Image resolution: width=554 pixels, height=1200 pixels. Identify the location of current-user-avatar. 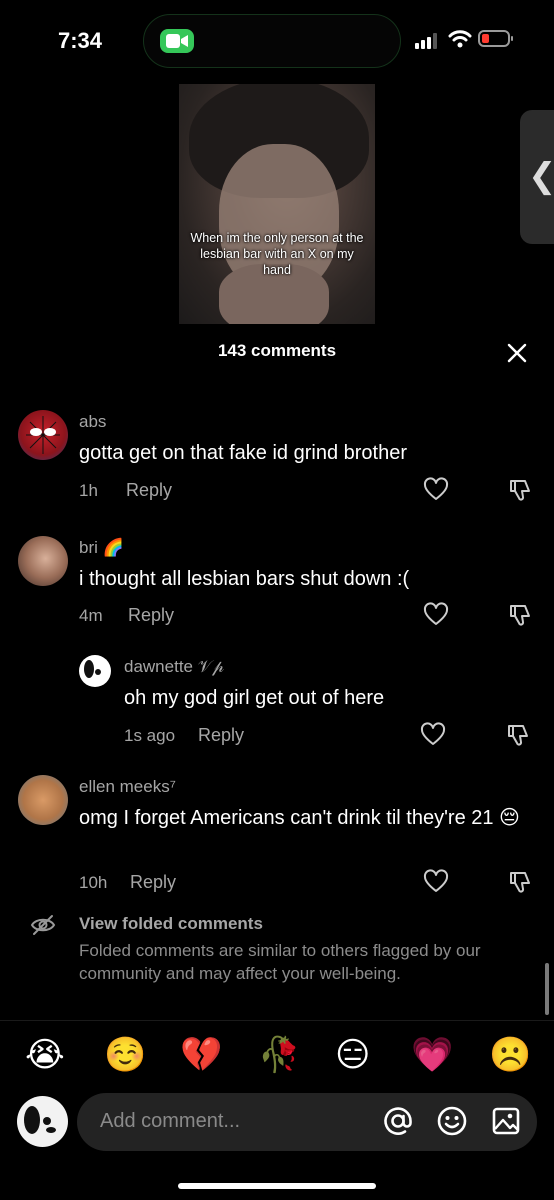
(42, 1121).